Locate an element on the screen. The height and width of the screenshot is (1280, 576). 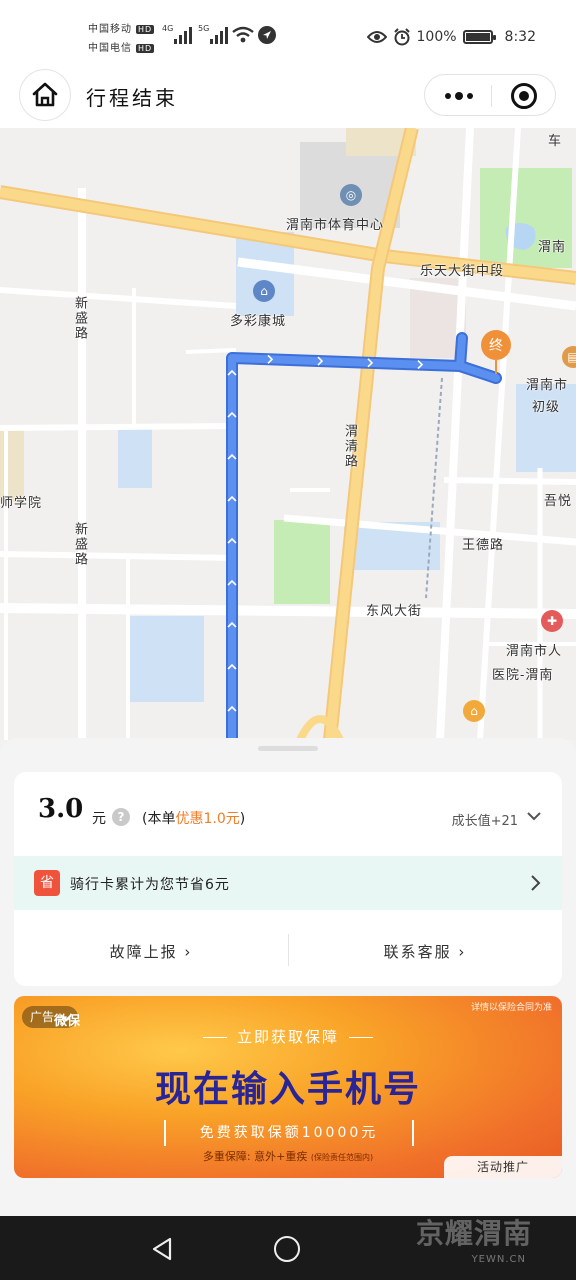
more-icon is located at coordinates (448, 96).